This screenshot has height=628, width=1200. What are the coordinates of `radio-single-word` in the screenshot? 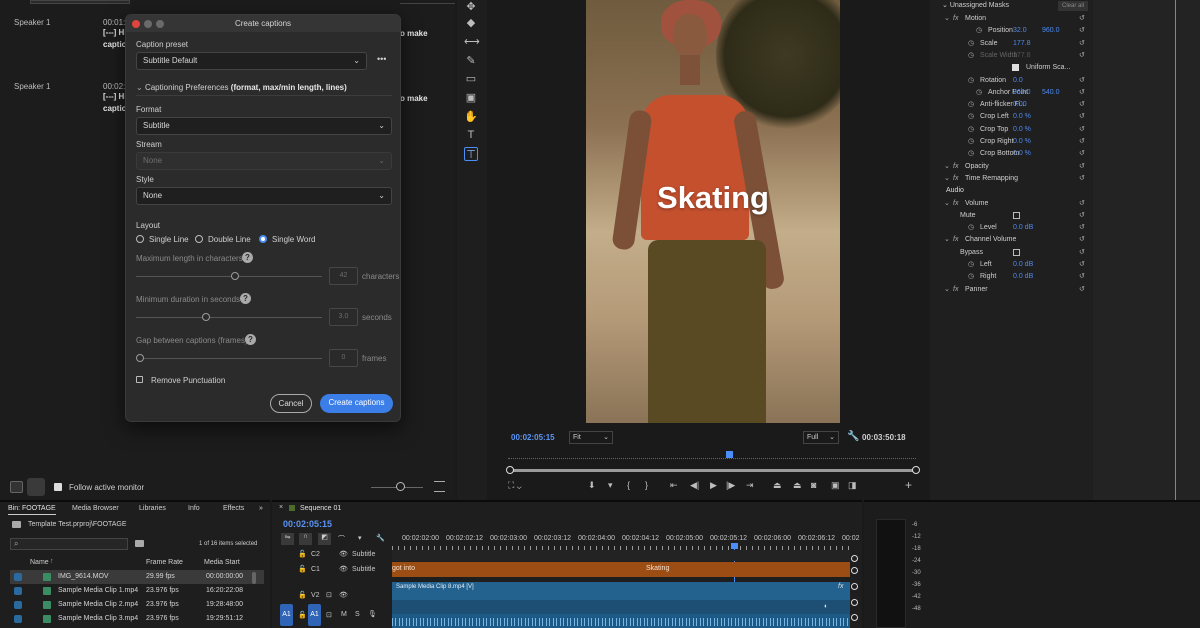 It's located at (263, 239).